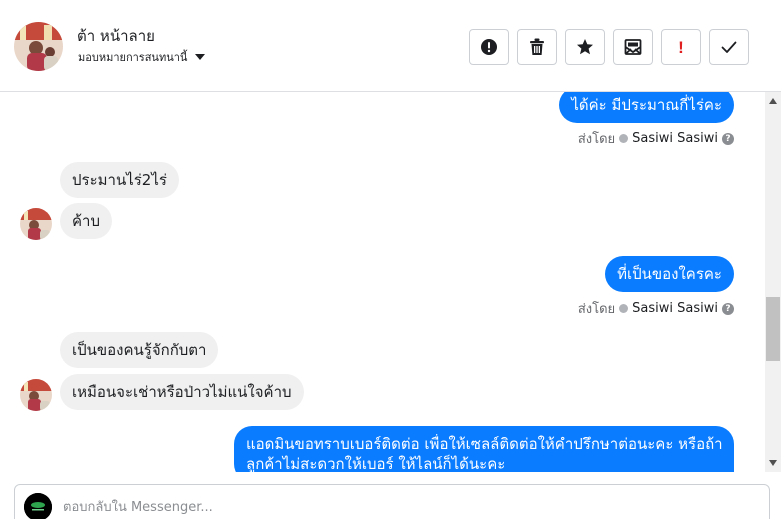  Describe the element at coordinates (609, 47) in the screenshot. I see `header-toolbar: !` at that location.